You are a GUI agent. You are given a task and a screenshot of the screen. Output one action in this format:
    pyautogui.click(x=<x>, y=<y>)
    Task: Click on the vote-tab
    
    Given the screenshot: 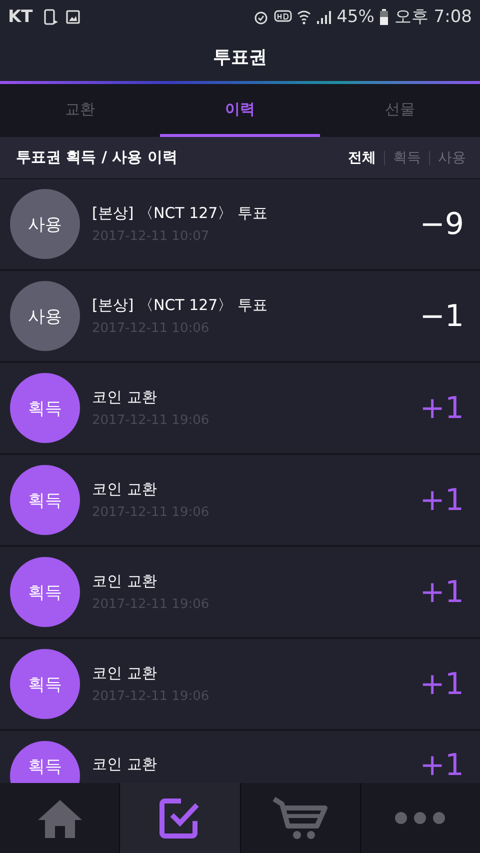 What is the action you would take?
    pyautogui.click(x=179, y=818)
    